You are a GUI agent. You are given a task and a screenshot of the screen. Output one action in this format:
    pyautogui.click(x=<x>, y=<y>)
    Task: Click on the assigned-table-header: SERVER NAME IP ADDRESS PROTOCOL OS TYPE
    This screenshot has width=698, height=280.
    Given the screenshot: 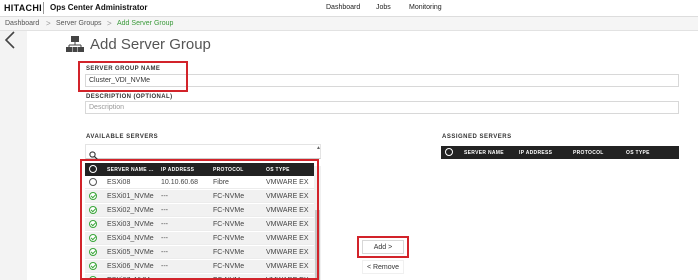 What is the action you would take?
    pyautogui.click(x=560, y=152)
    